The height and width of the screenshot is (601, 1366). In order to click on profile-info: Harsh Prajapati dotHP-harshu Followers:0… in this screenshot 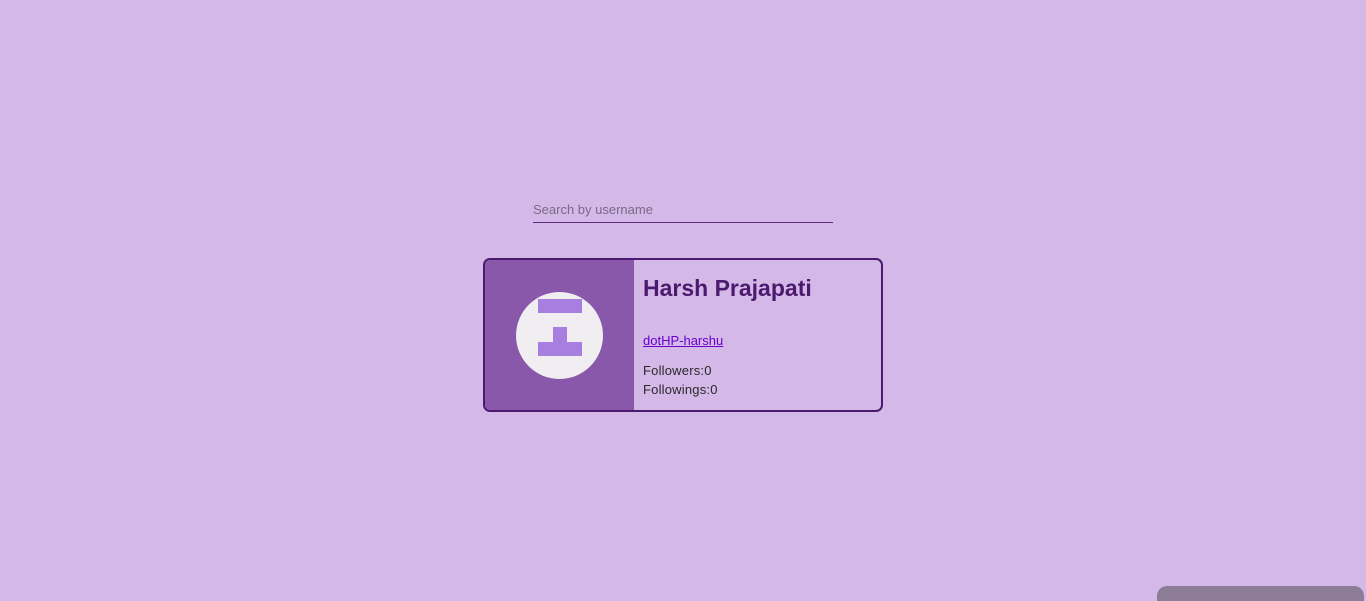, I will do `click(757, 335)`.